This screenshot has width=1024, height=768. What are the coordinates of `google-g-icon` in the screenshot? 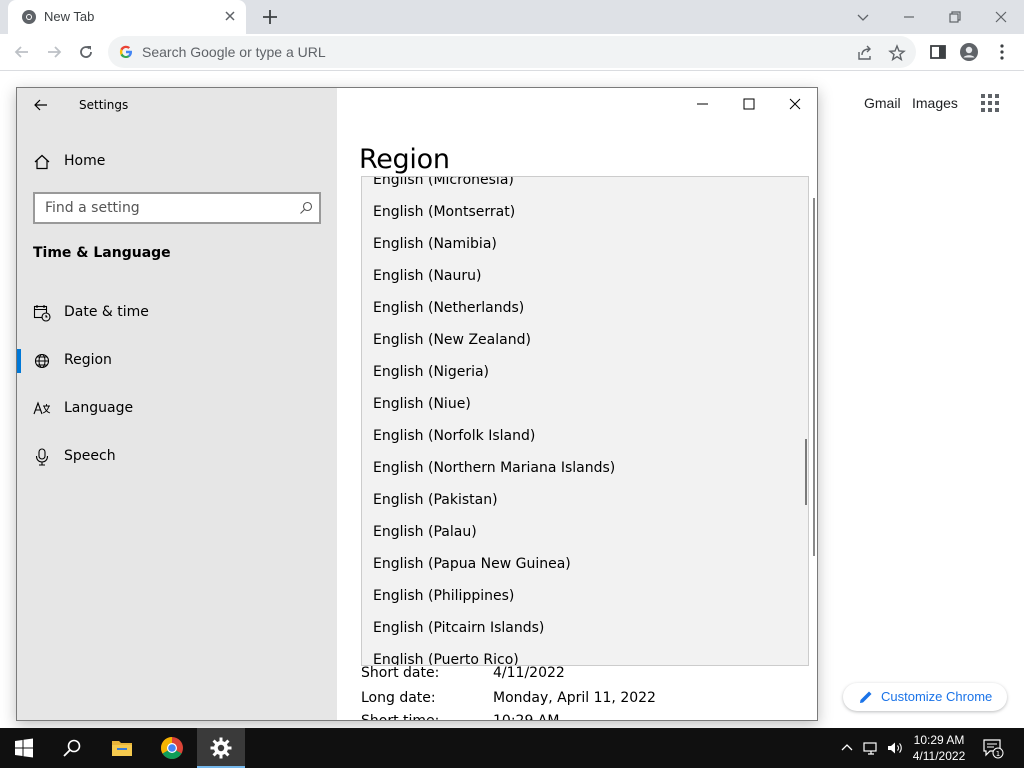 It's located at (125, 51).